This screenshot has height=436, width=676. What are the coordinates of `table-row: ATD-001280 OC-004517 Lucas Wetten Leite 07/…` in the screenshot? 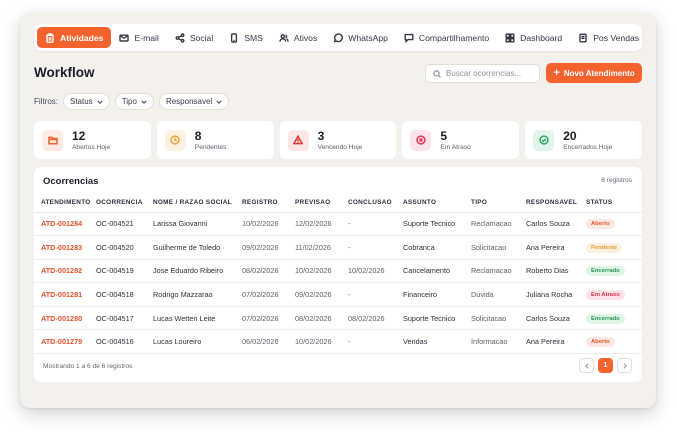 It's located at (338, 318).